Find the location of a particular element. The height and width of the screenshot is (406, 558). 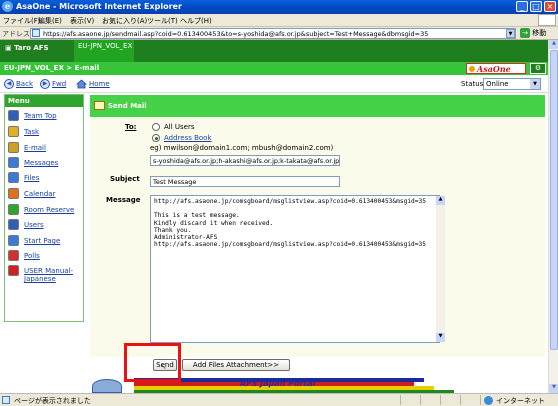

menu-item-room-reserve: Room Reserve is located at coordinates (45, 210).